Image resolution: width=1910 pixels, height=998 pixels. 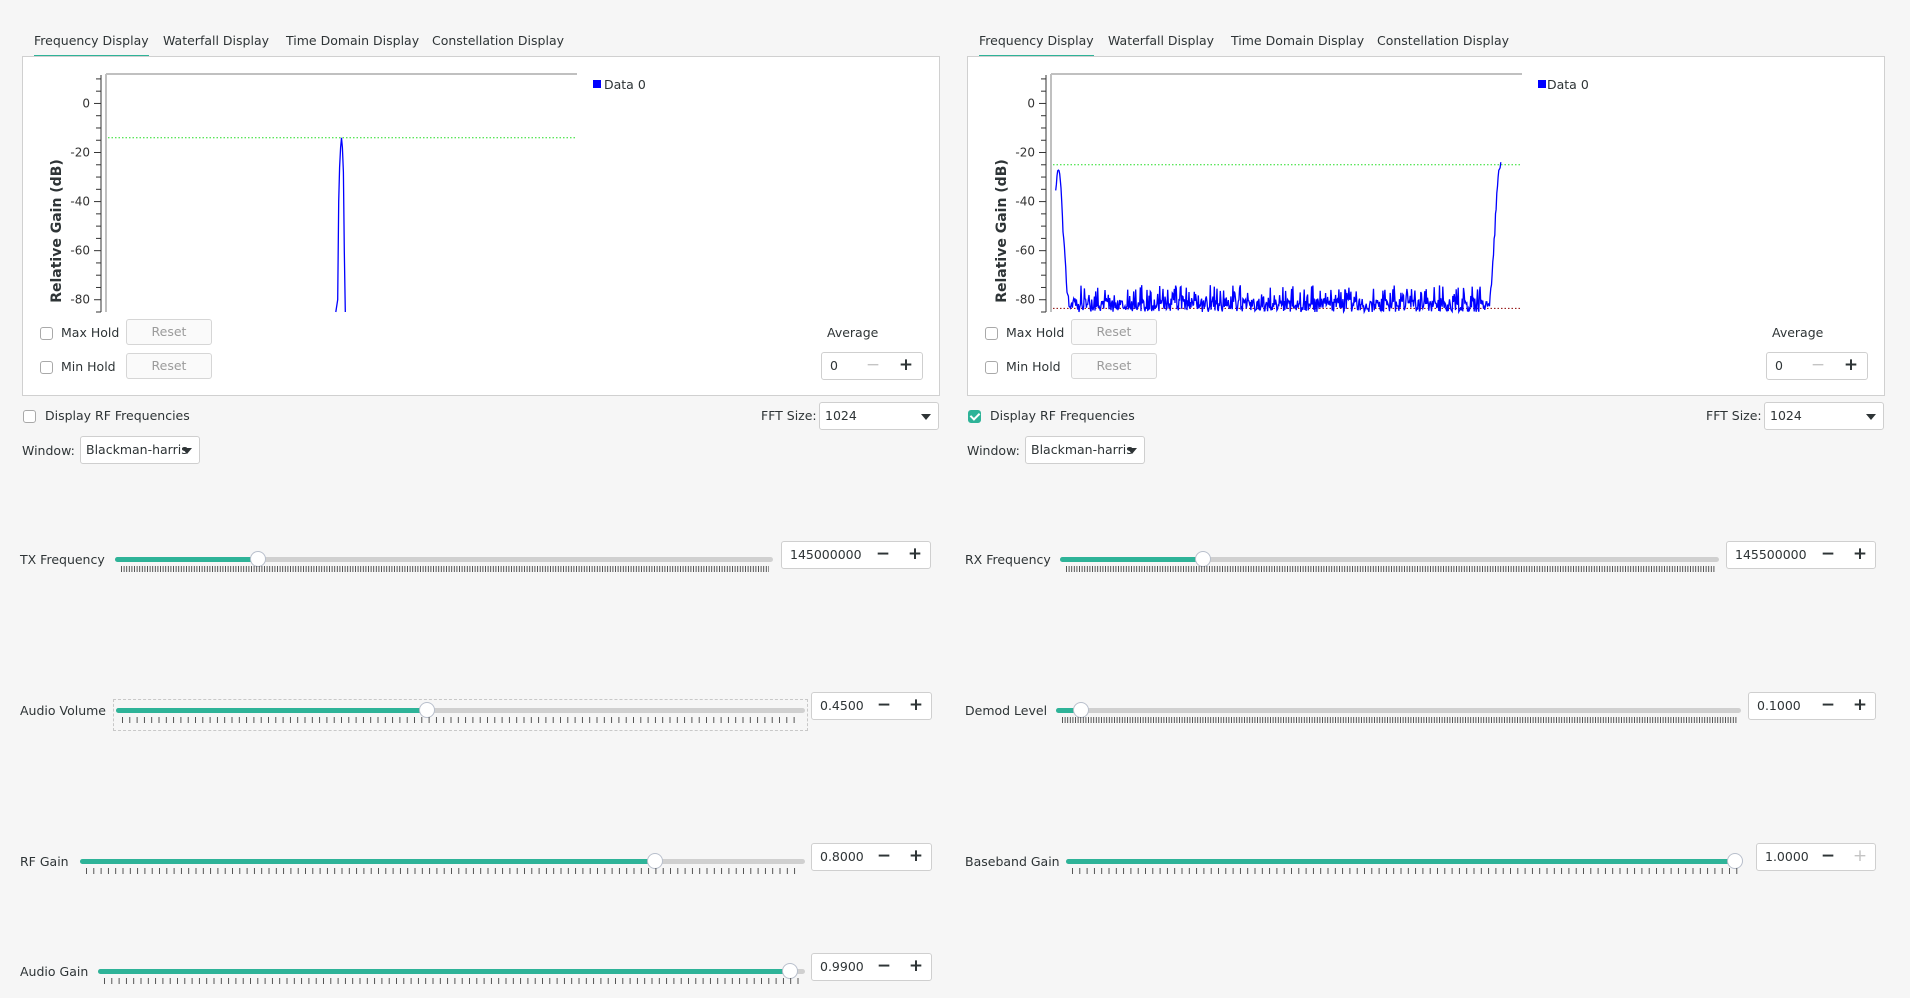 I want to click on rx-max-hold-reset-button: Reset, so click(x=1114, y=332).